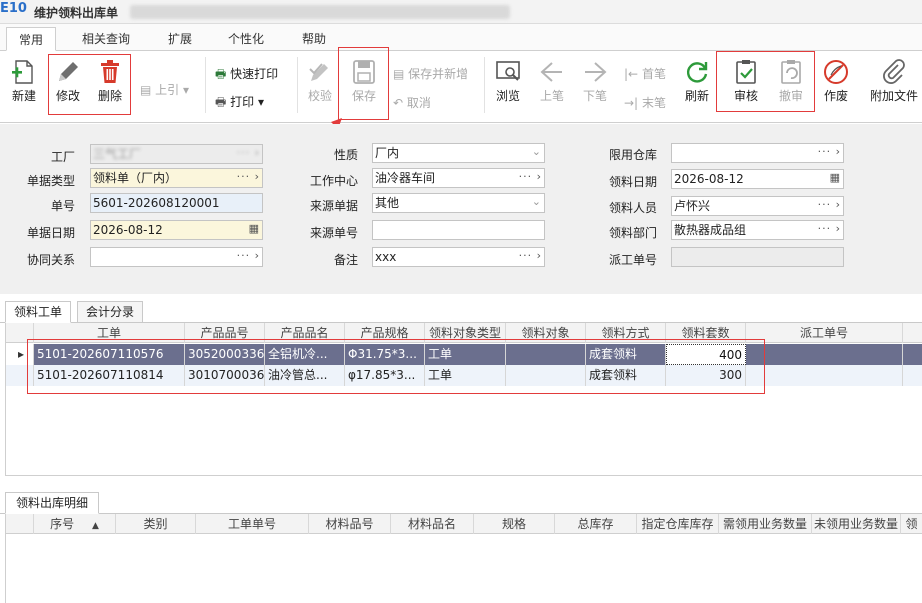 This screenshot has width=922, height=603. I want to click on col-header: 材料品名, so click(432, 524).